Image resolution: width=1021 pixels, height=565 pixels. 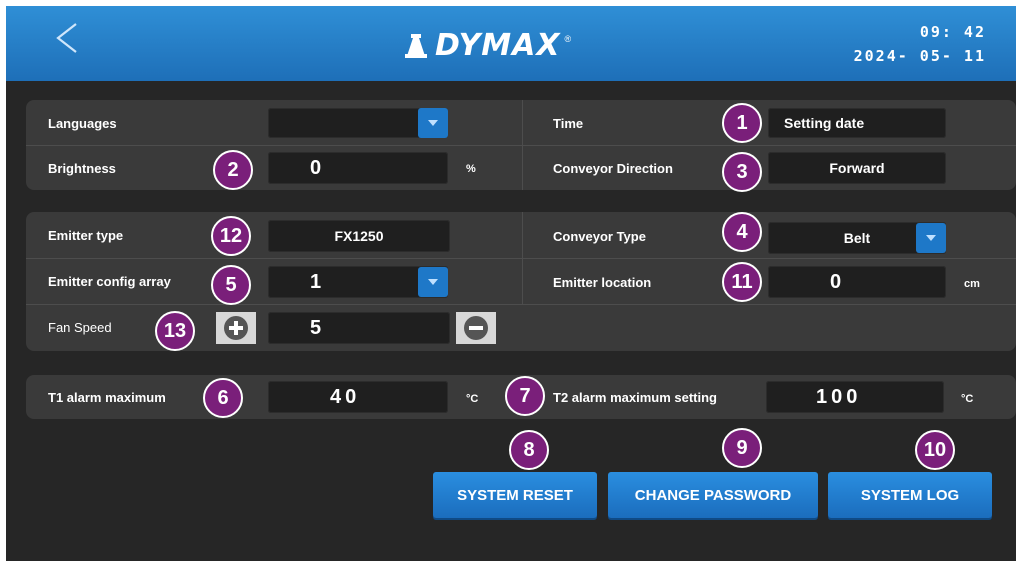 I want to click on brightness-value: 0, so click(x=316, y=167).